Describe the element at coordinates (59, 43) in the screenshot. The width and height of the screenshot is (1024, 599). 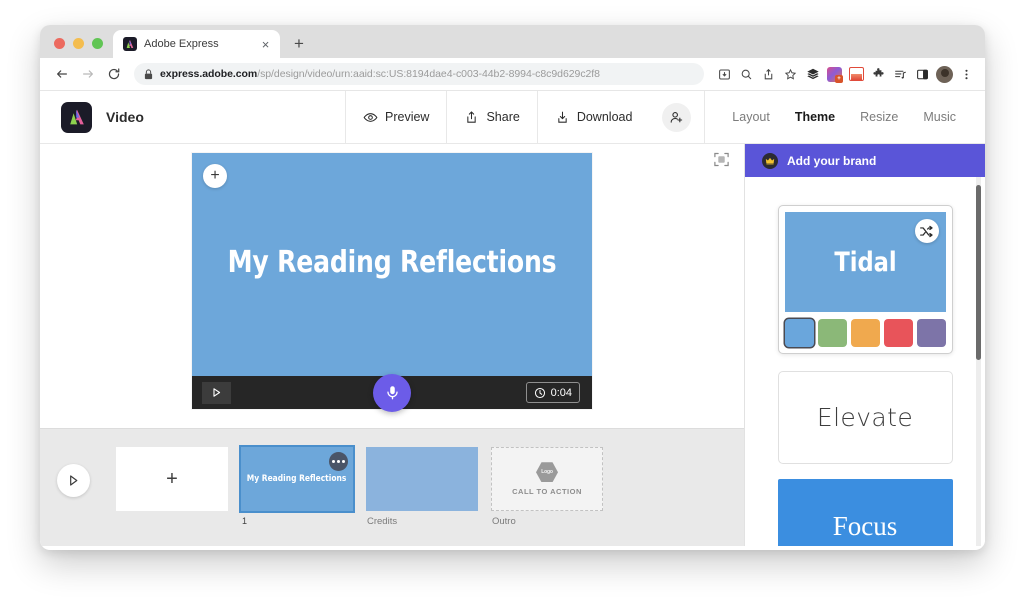
I see `close-window-button` at that location.